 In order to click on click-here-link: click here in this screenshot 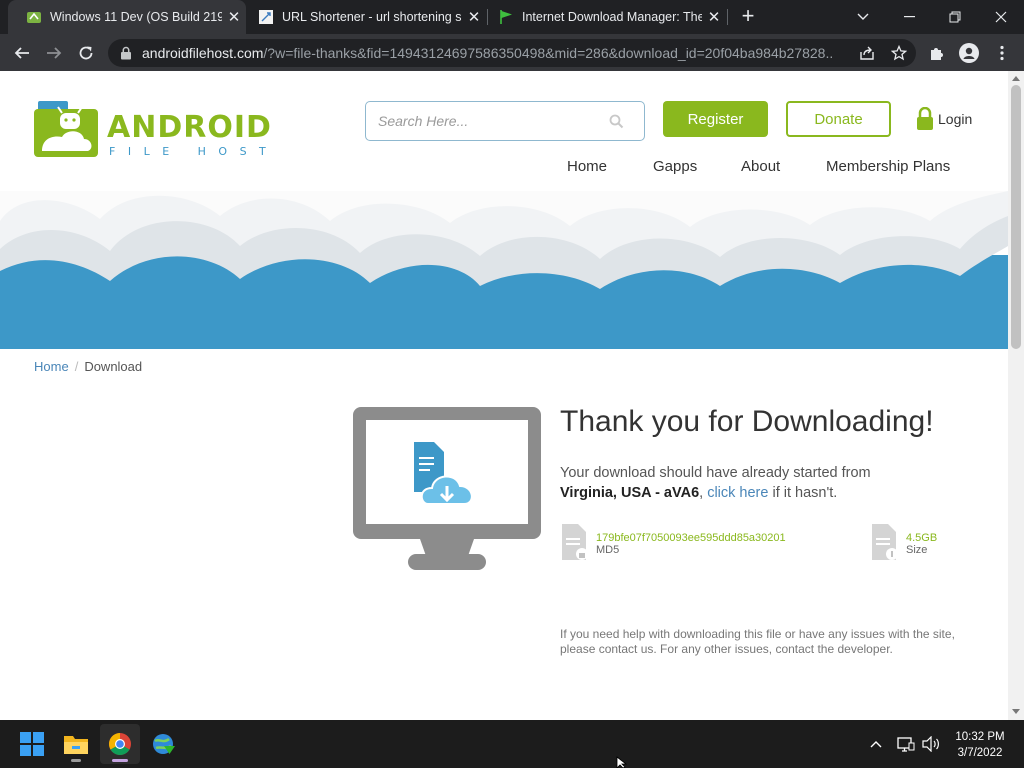, I will do `click(737, 493)`.